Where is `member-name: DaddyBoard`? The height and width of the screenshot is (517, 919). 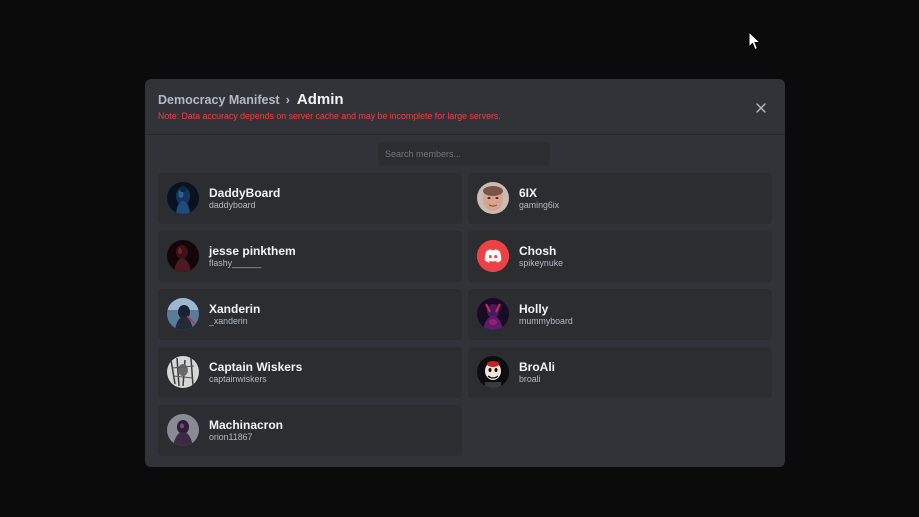
member-name: DaddyBoard is located at coordinates (245, 193).